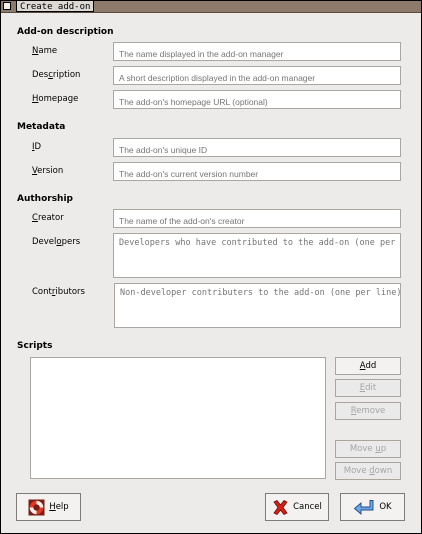  I want to click on name-field, so click(257, 51).